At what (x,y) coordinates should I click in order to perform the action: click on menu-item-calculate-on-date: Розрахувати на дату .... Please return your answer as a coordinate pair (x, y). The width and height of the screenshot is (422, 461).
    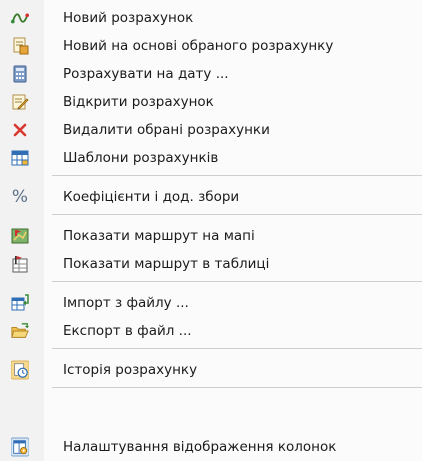
    Looking at the image, I should click on (211, 74).